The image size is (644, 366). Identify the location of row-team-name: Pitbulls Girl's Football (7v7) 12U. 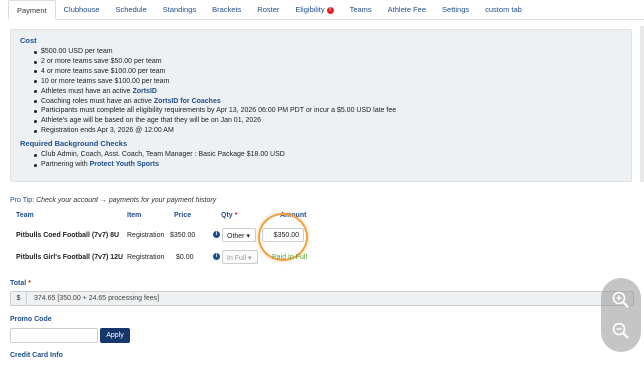
(70, 257).